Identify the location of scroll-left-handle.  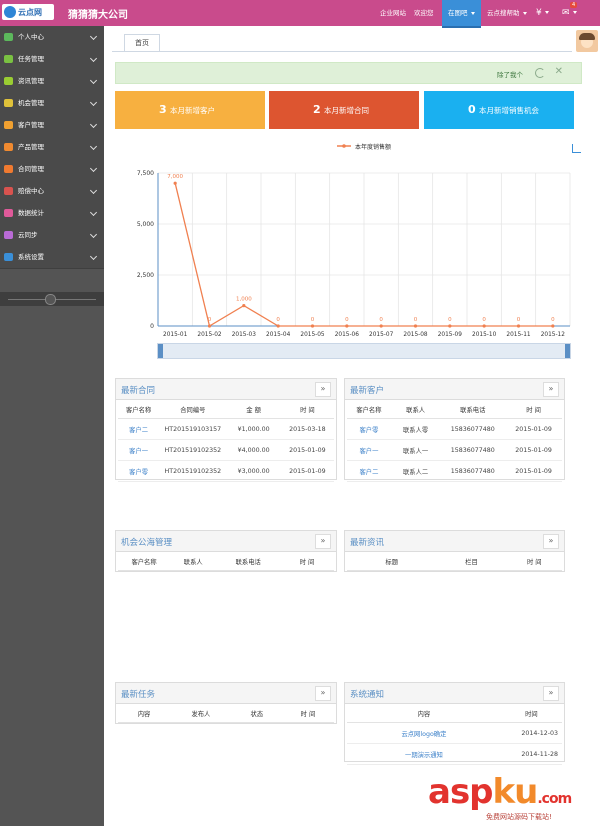
(160, 351).